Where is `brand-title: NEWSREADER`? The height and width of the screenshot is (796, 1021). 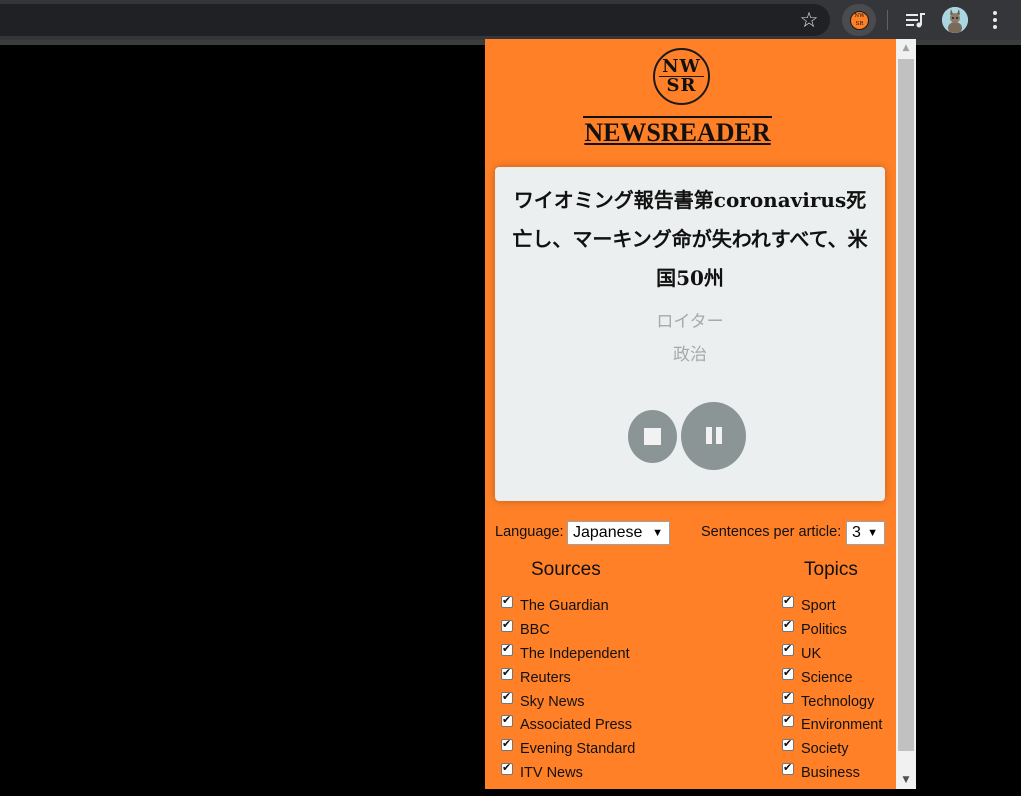 brand-title: NEWSREADER is located at coordinates (677, 131).